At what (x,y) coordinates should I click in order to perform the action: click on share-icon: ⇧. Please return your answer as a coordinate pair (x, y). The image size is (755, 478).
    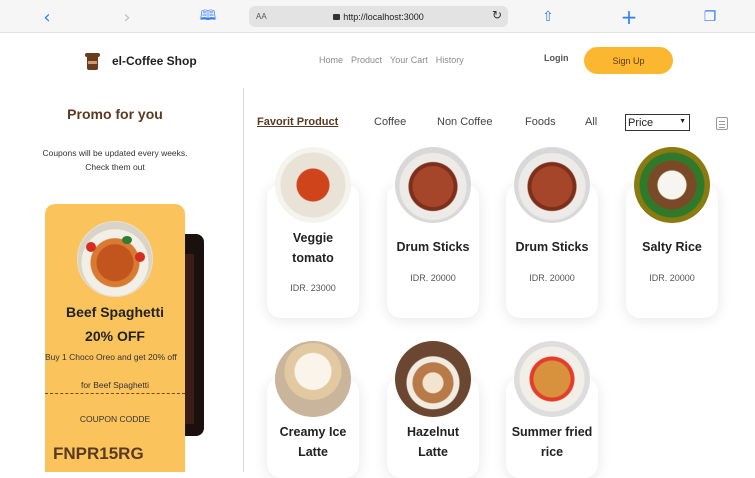
    Looking at the image, I should click on (548, 17).